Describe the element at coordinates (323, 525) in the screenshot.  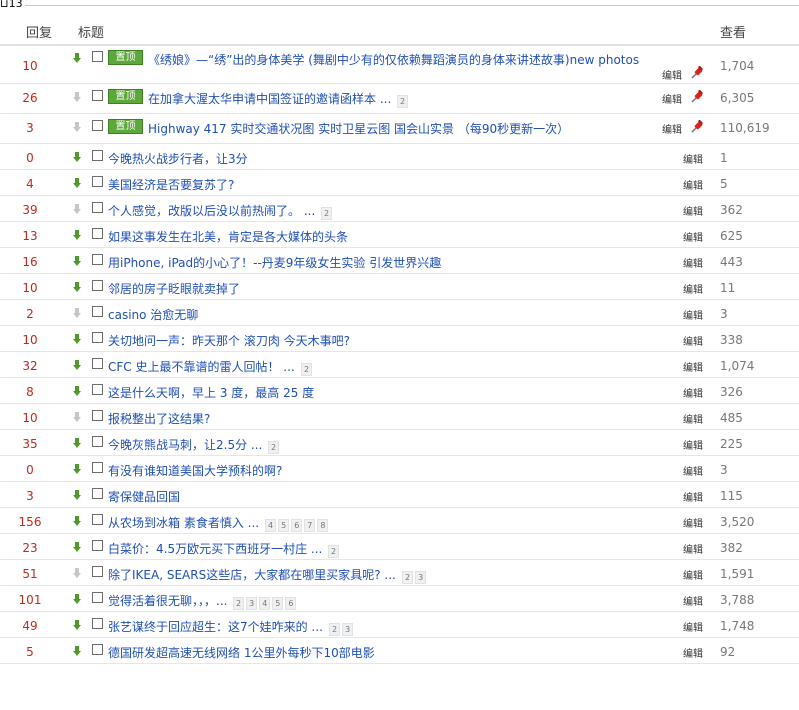
I see `page-link: 8` at that location.